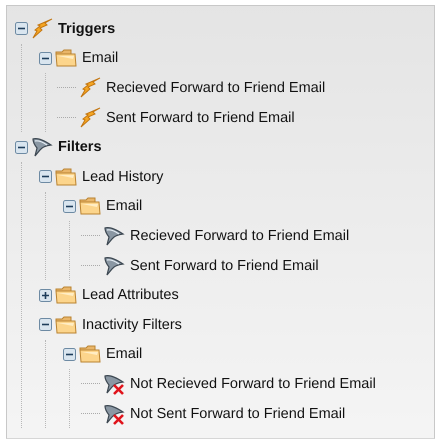 This screenshot has width=442, height=446. I want to click on folder-label: Inactivity Filters, so click(132, 324).